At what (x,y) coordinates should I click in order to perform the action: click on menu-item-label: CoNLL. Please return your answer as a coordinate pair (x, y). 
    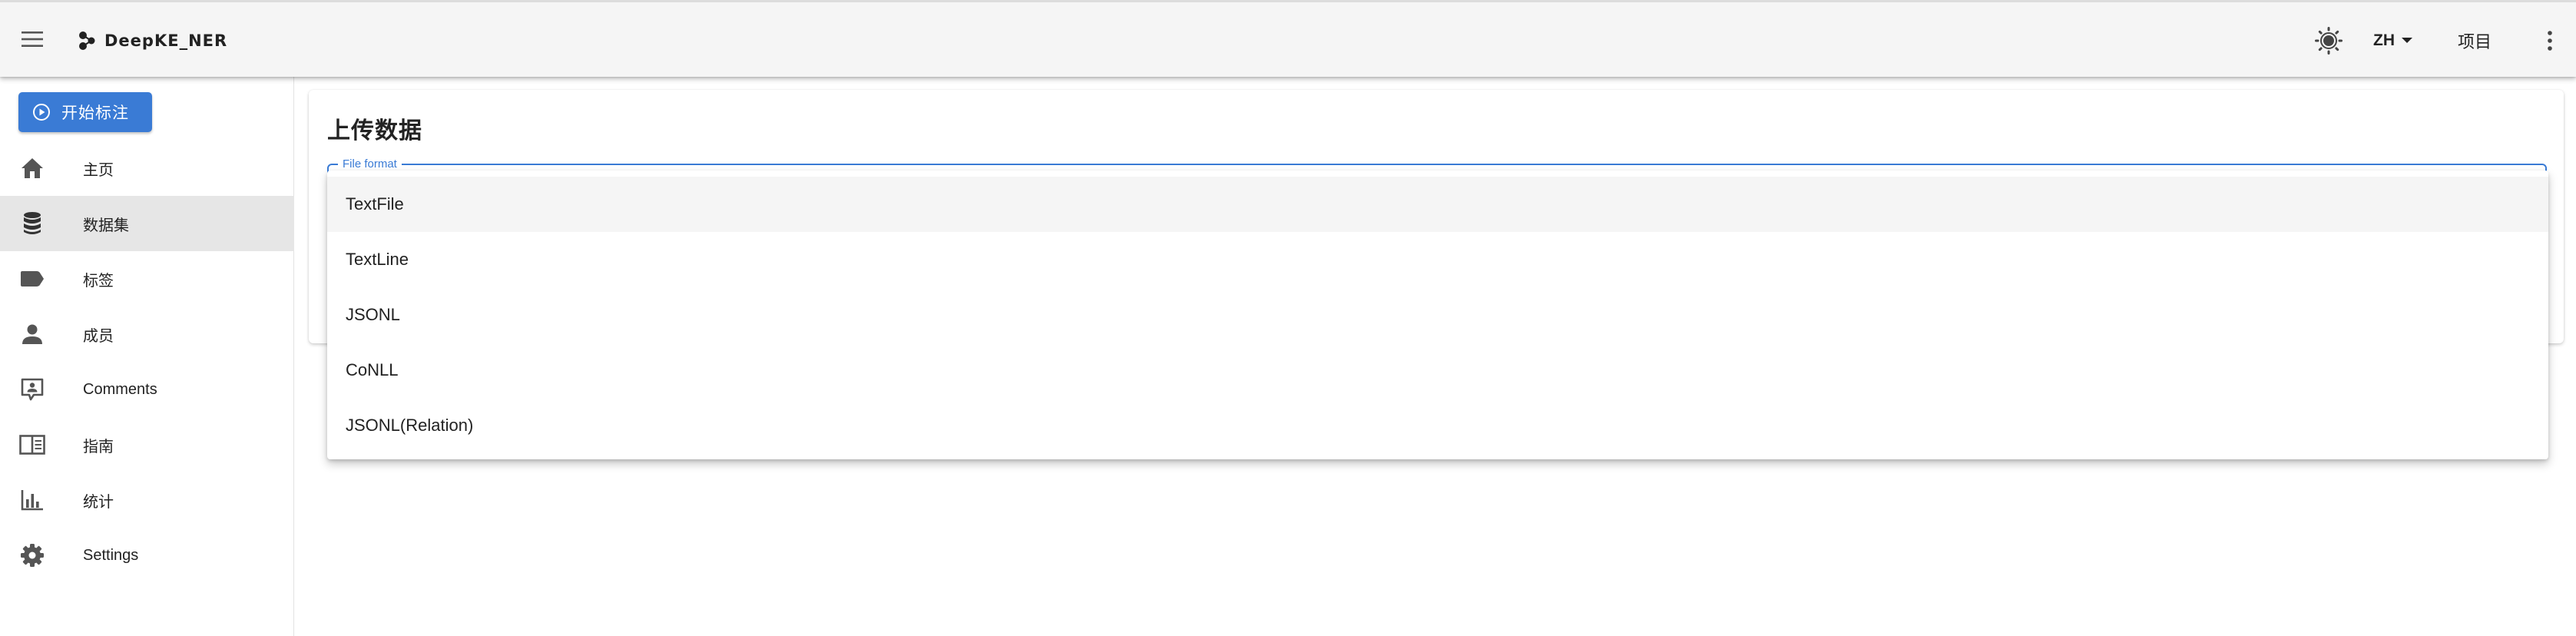
    Looking at the image, I should click on (372, 369).